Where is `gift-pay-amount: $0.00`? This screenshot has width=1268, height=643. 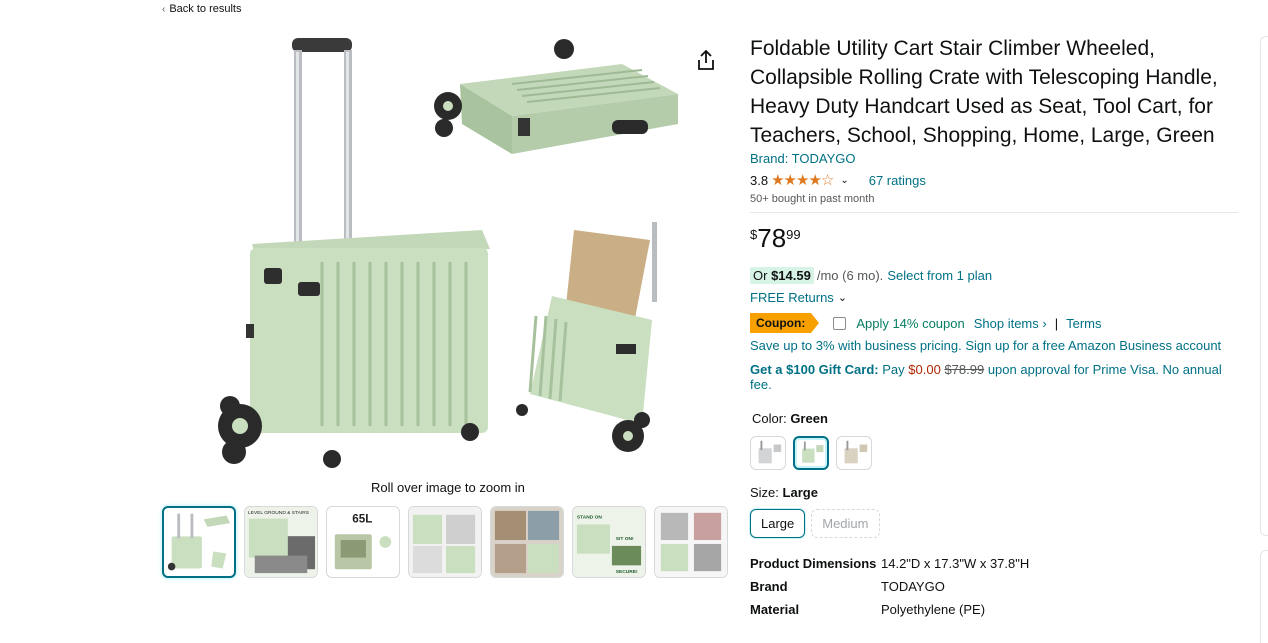
gift-pay-amount: $0.00 is located at coordinates (924, 369).